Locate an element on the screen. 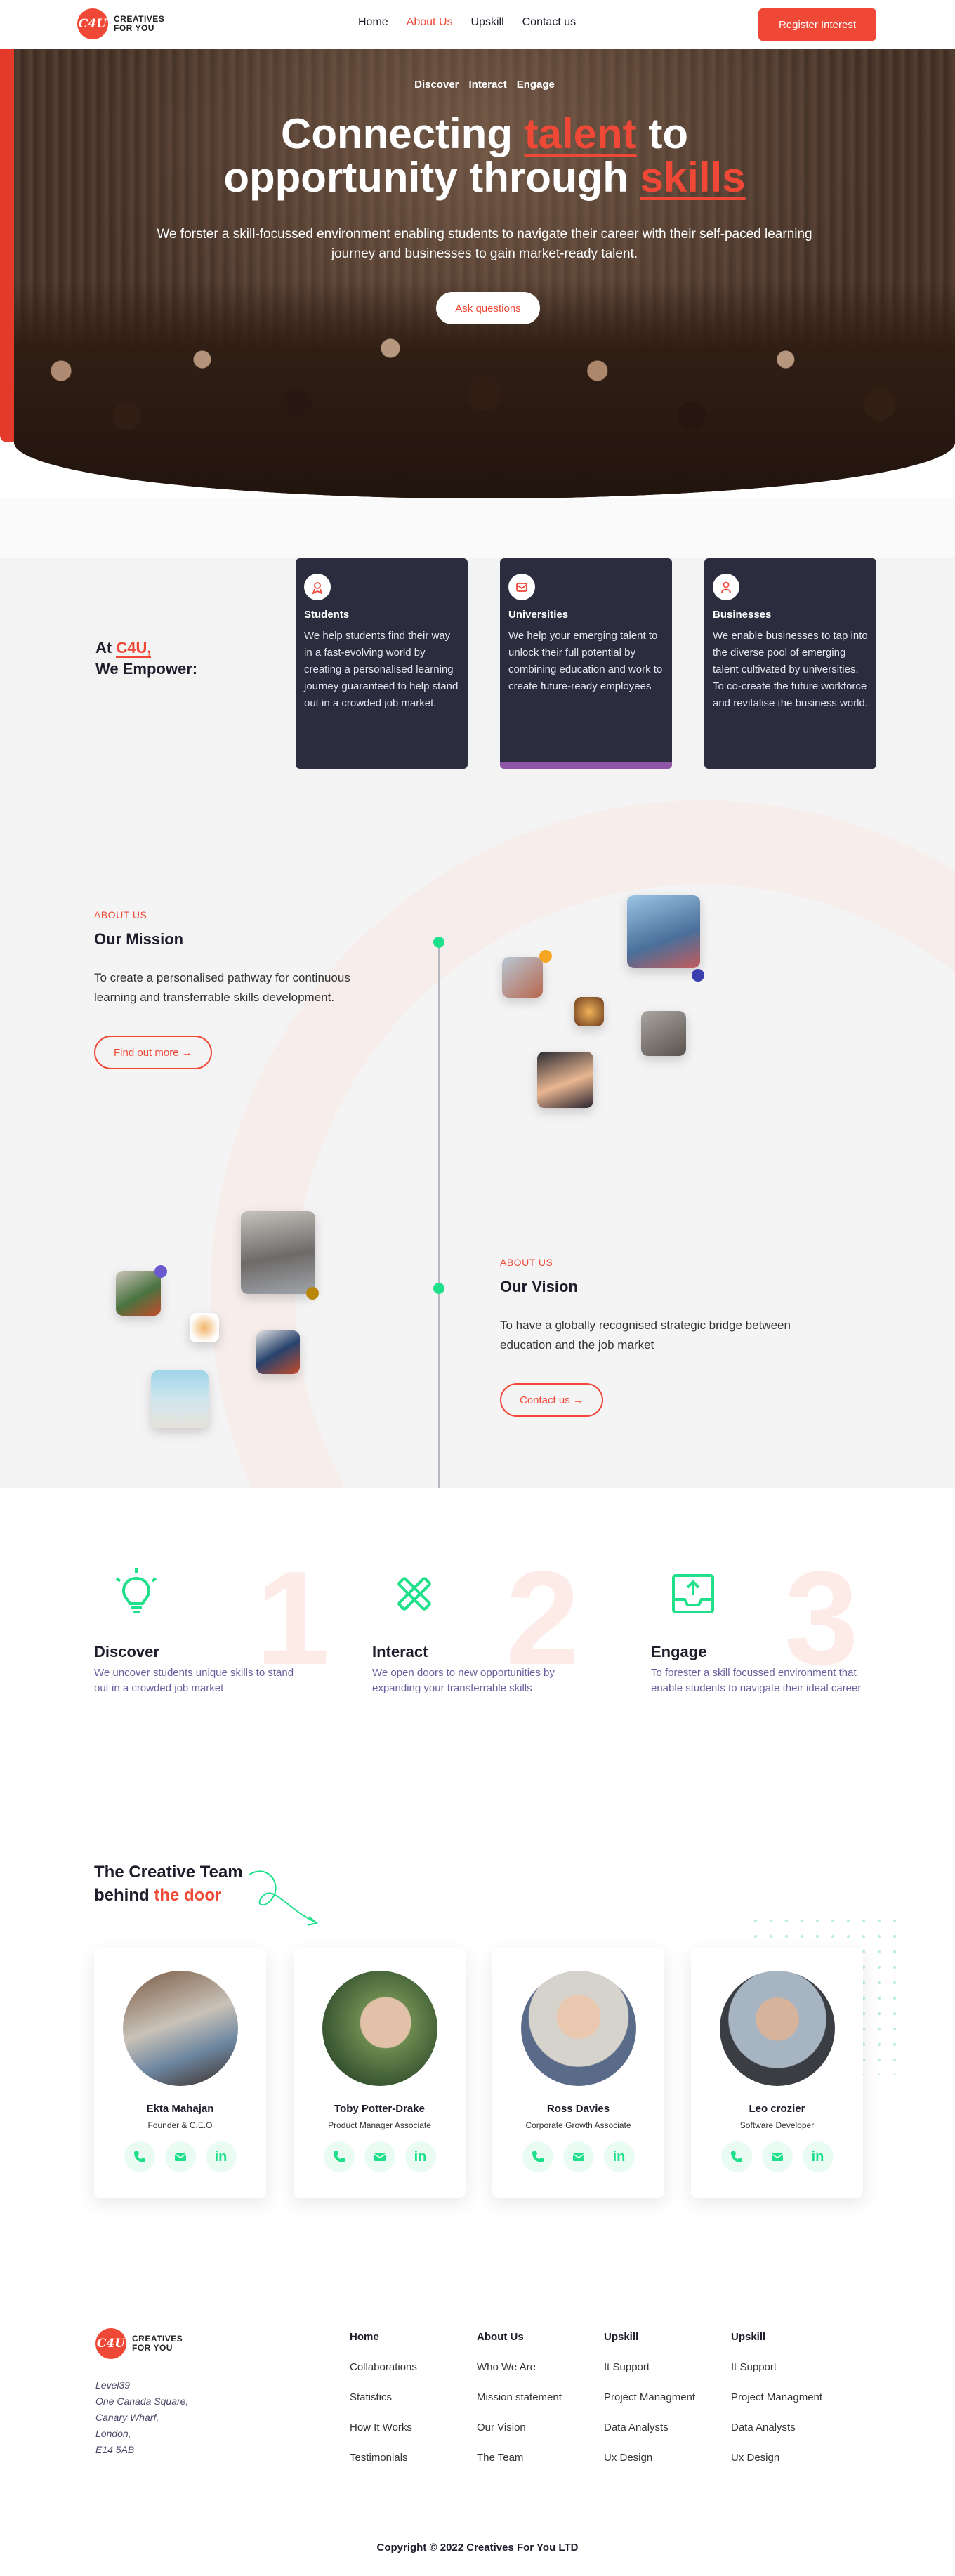 This screenshot has width=955, height=2576. footer-link: How It Works is located at coordinates (383, 2427).